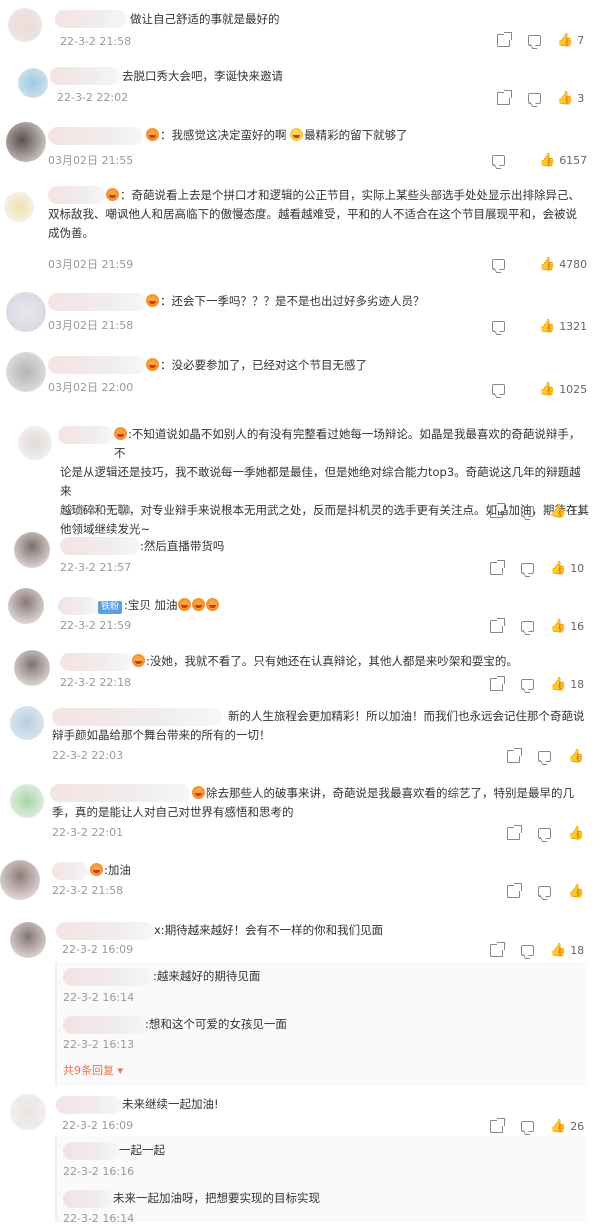  What do you see at coordinates (563, 264) in the screenshot?
I see `like-button: 👍 4780` at bounding box center [563, 264].